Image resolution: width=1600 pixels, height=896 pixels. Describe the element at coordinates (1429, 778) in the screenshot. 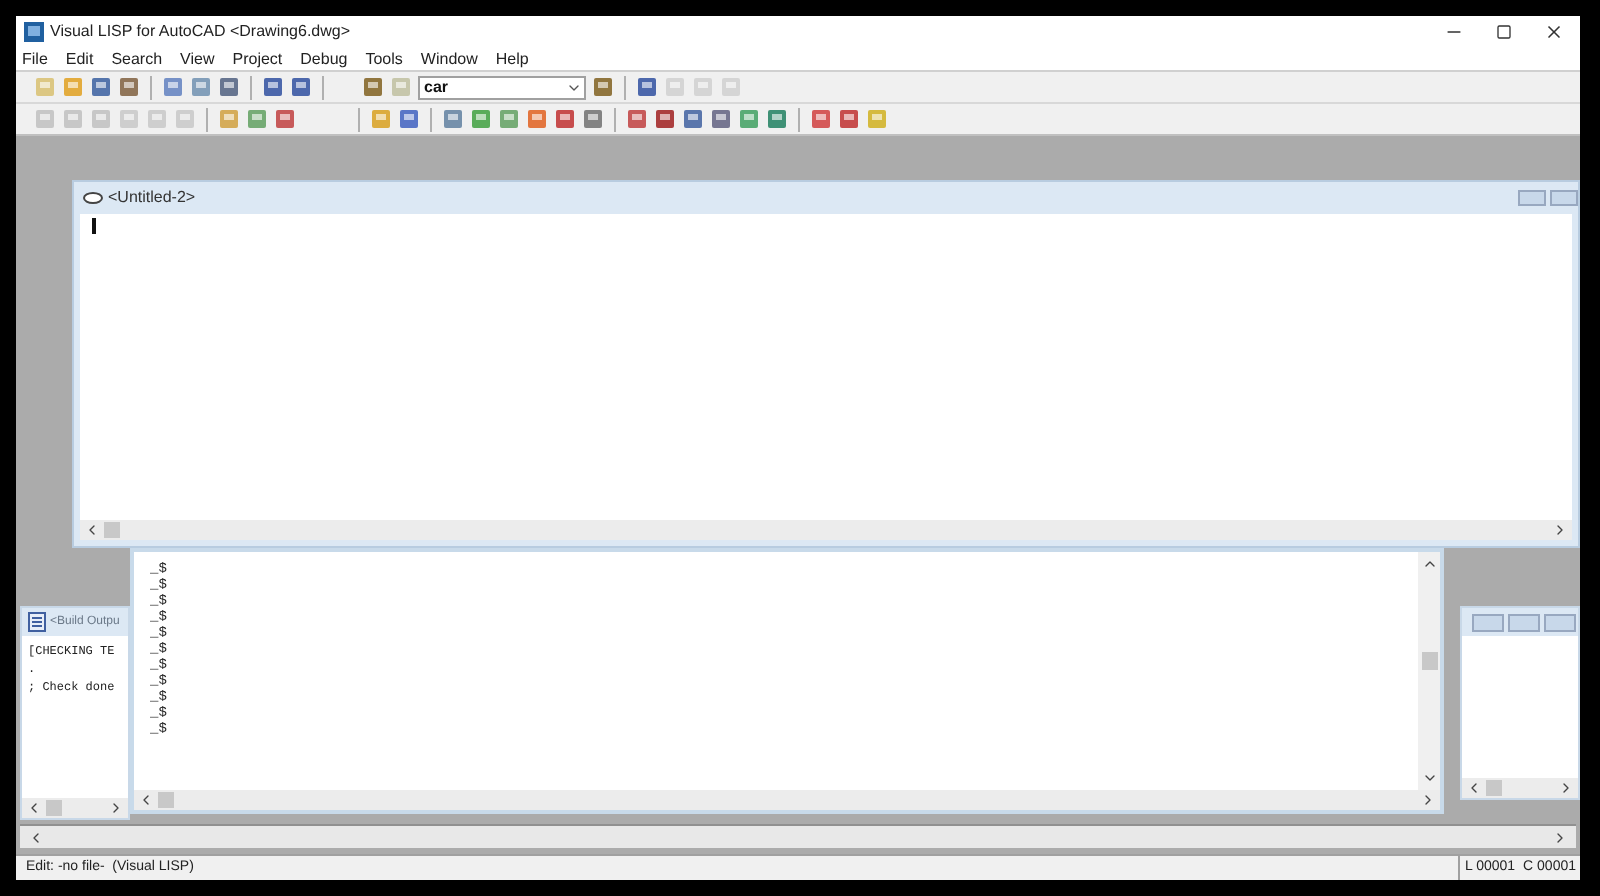

I see `scroll-down-icon` at that location.